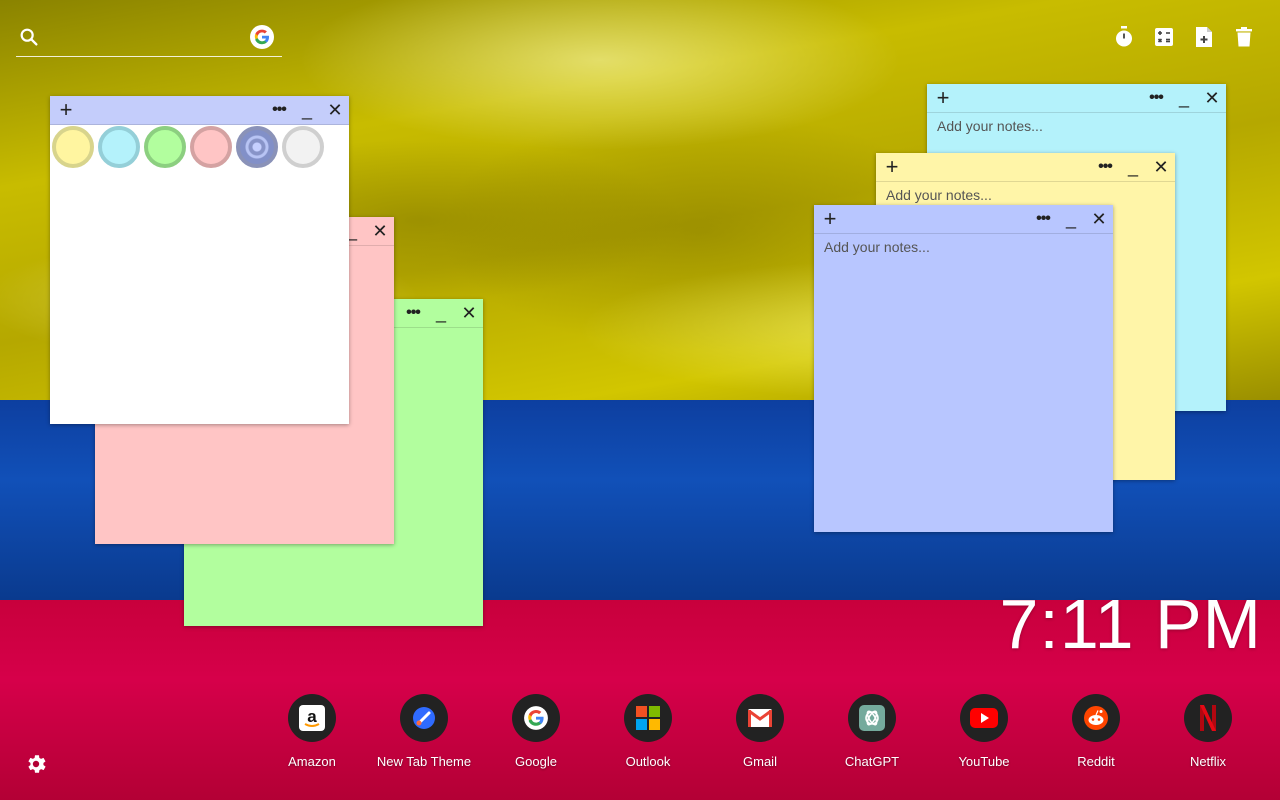 The height and width of the screenshot is (800, 1280). I want to click on trash-icon, so click(1244, 37).